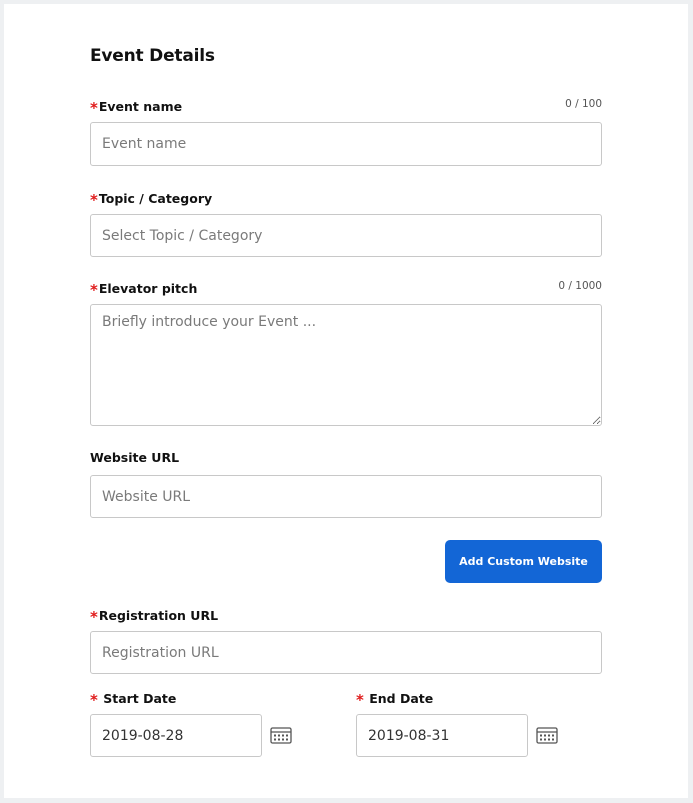  I want to click on elevator-pitch-char-counter: 0 / 1000, so click(580, 286).